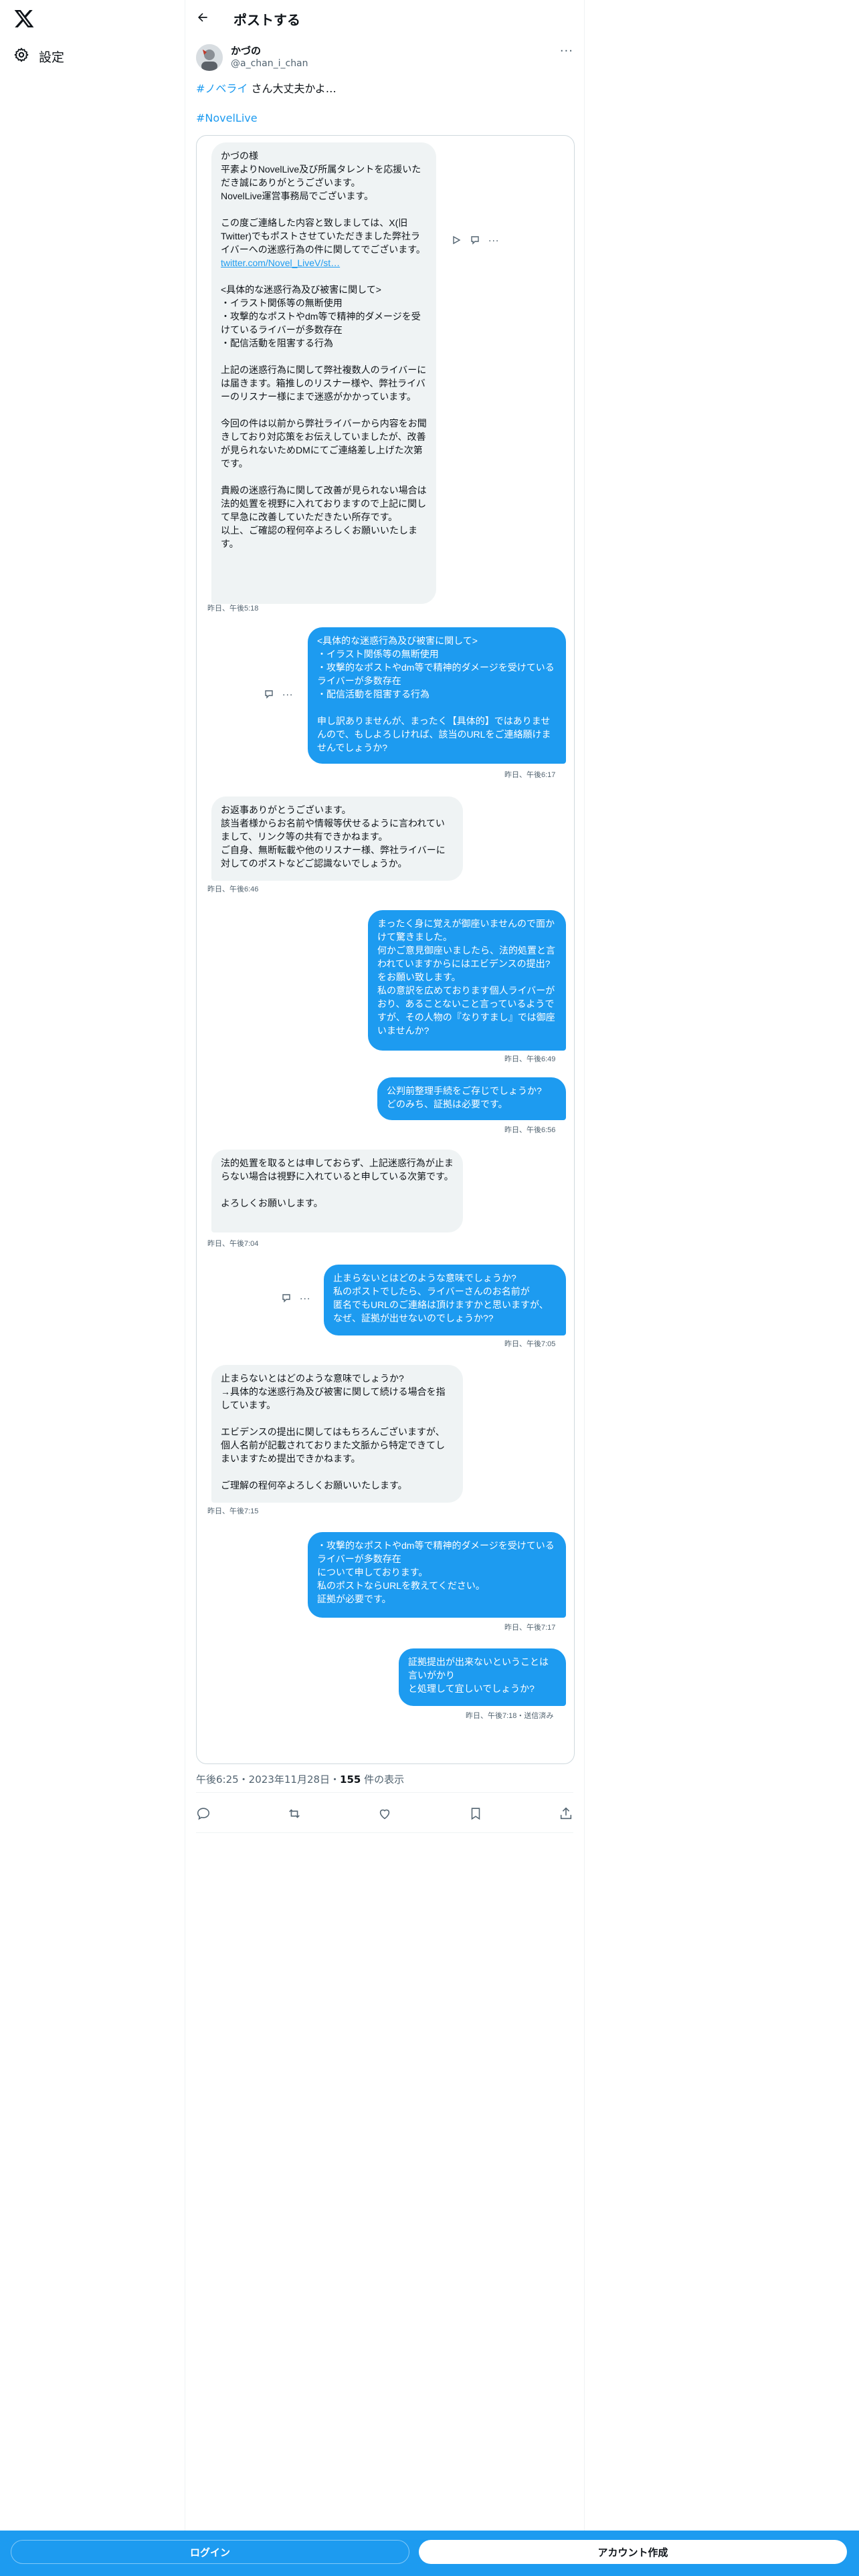 The width and height of the screenshot is (859, 2576). What do you see at coordinates (268, 1780) in the screenshot?
I see `post-timestamp: 午後6:25・2023年11月28日・` at bounding box center [268, 1780].